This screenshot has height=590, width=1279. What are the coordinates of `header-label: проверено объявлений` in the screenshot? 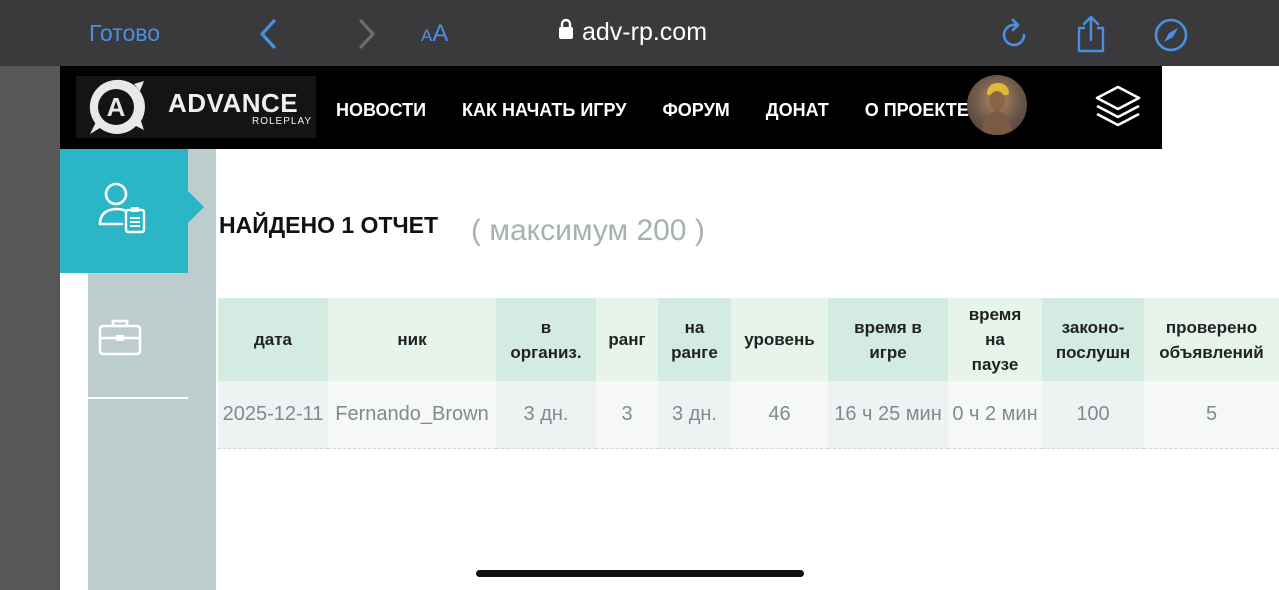 It's located at (1211, 339).